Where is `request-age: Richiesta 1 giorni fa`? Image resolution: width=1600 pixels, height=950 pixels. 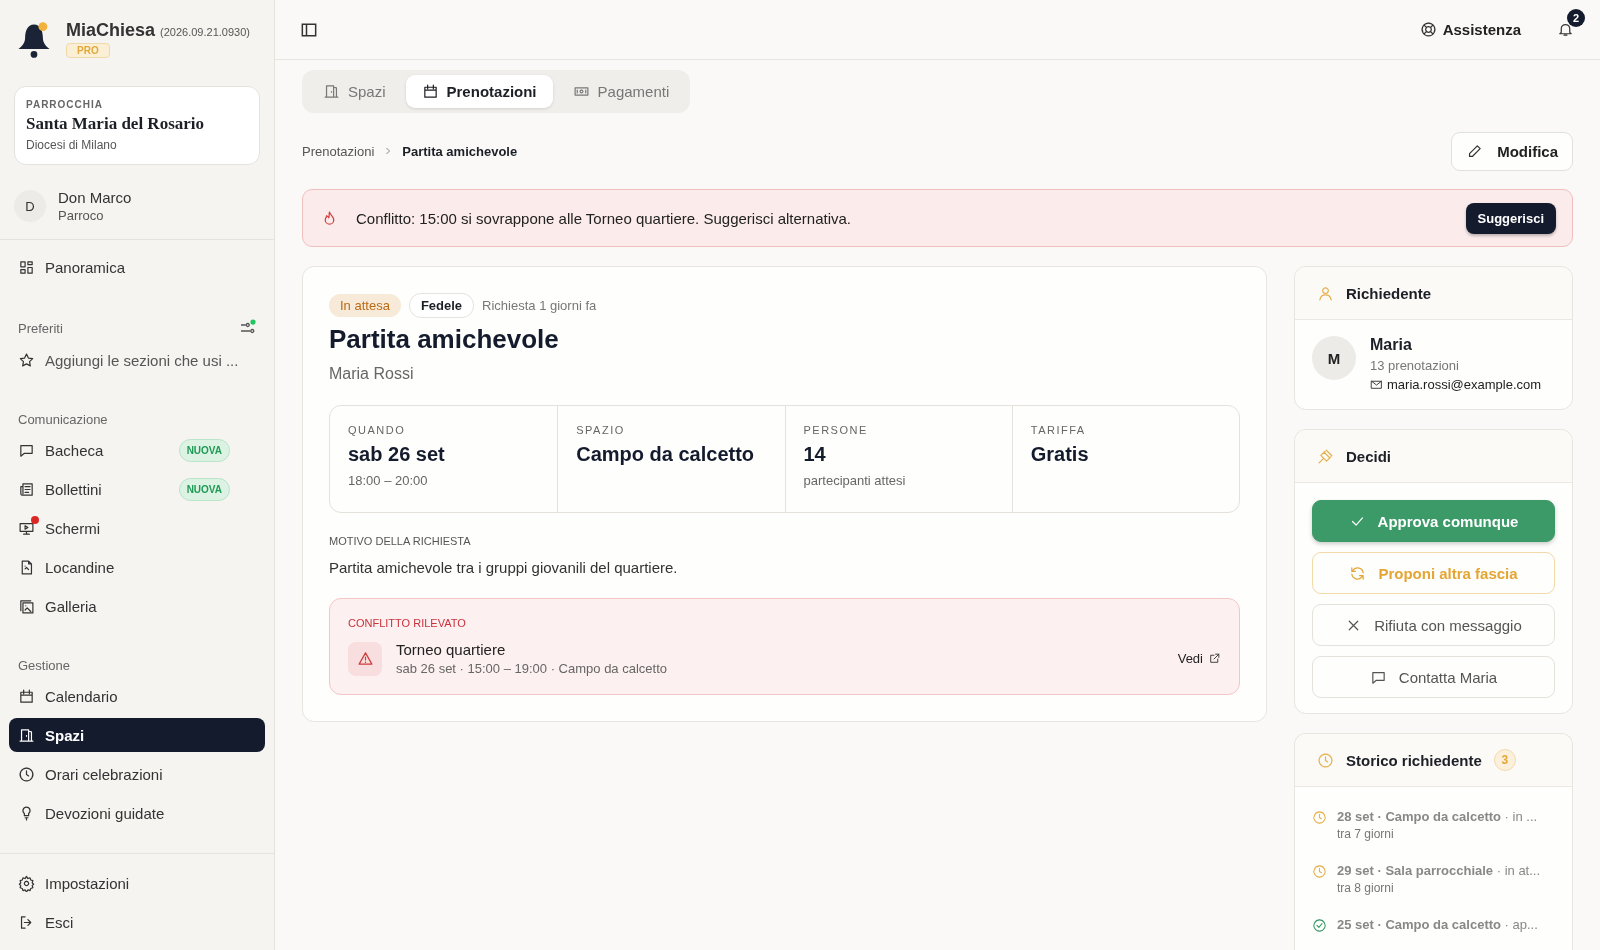 request-age: Richiesta 1 giorni fa is located at coordinates (539, 305).